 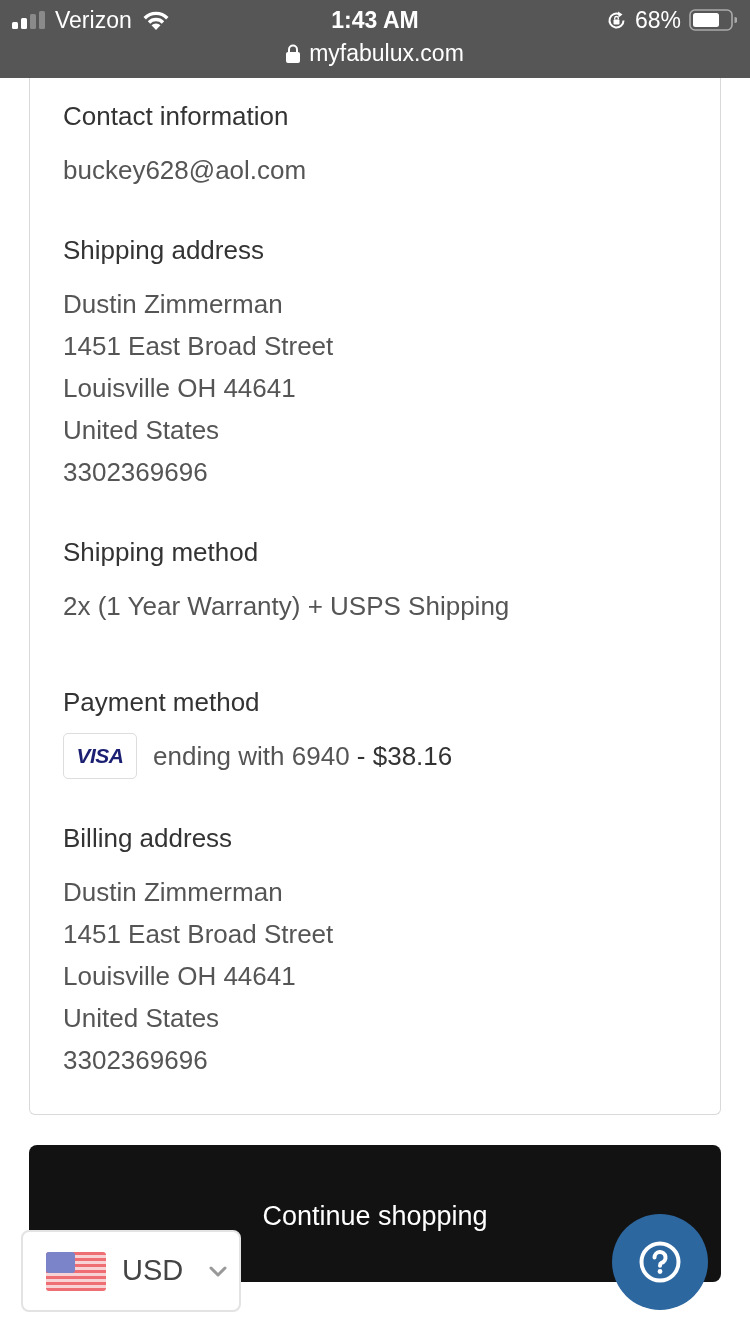 I want to click on chevron-down-icon, so click(x=218, y=1271).